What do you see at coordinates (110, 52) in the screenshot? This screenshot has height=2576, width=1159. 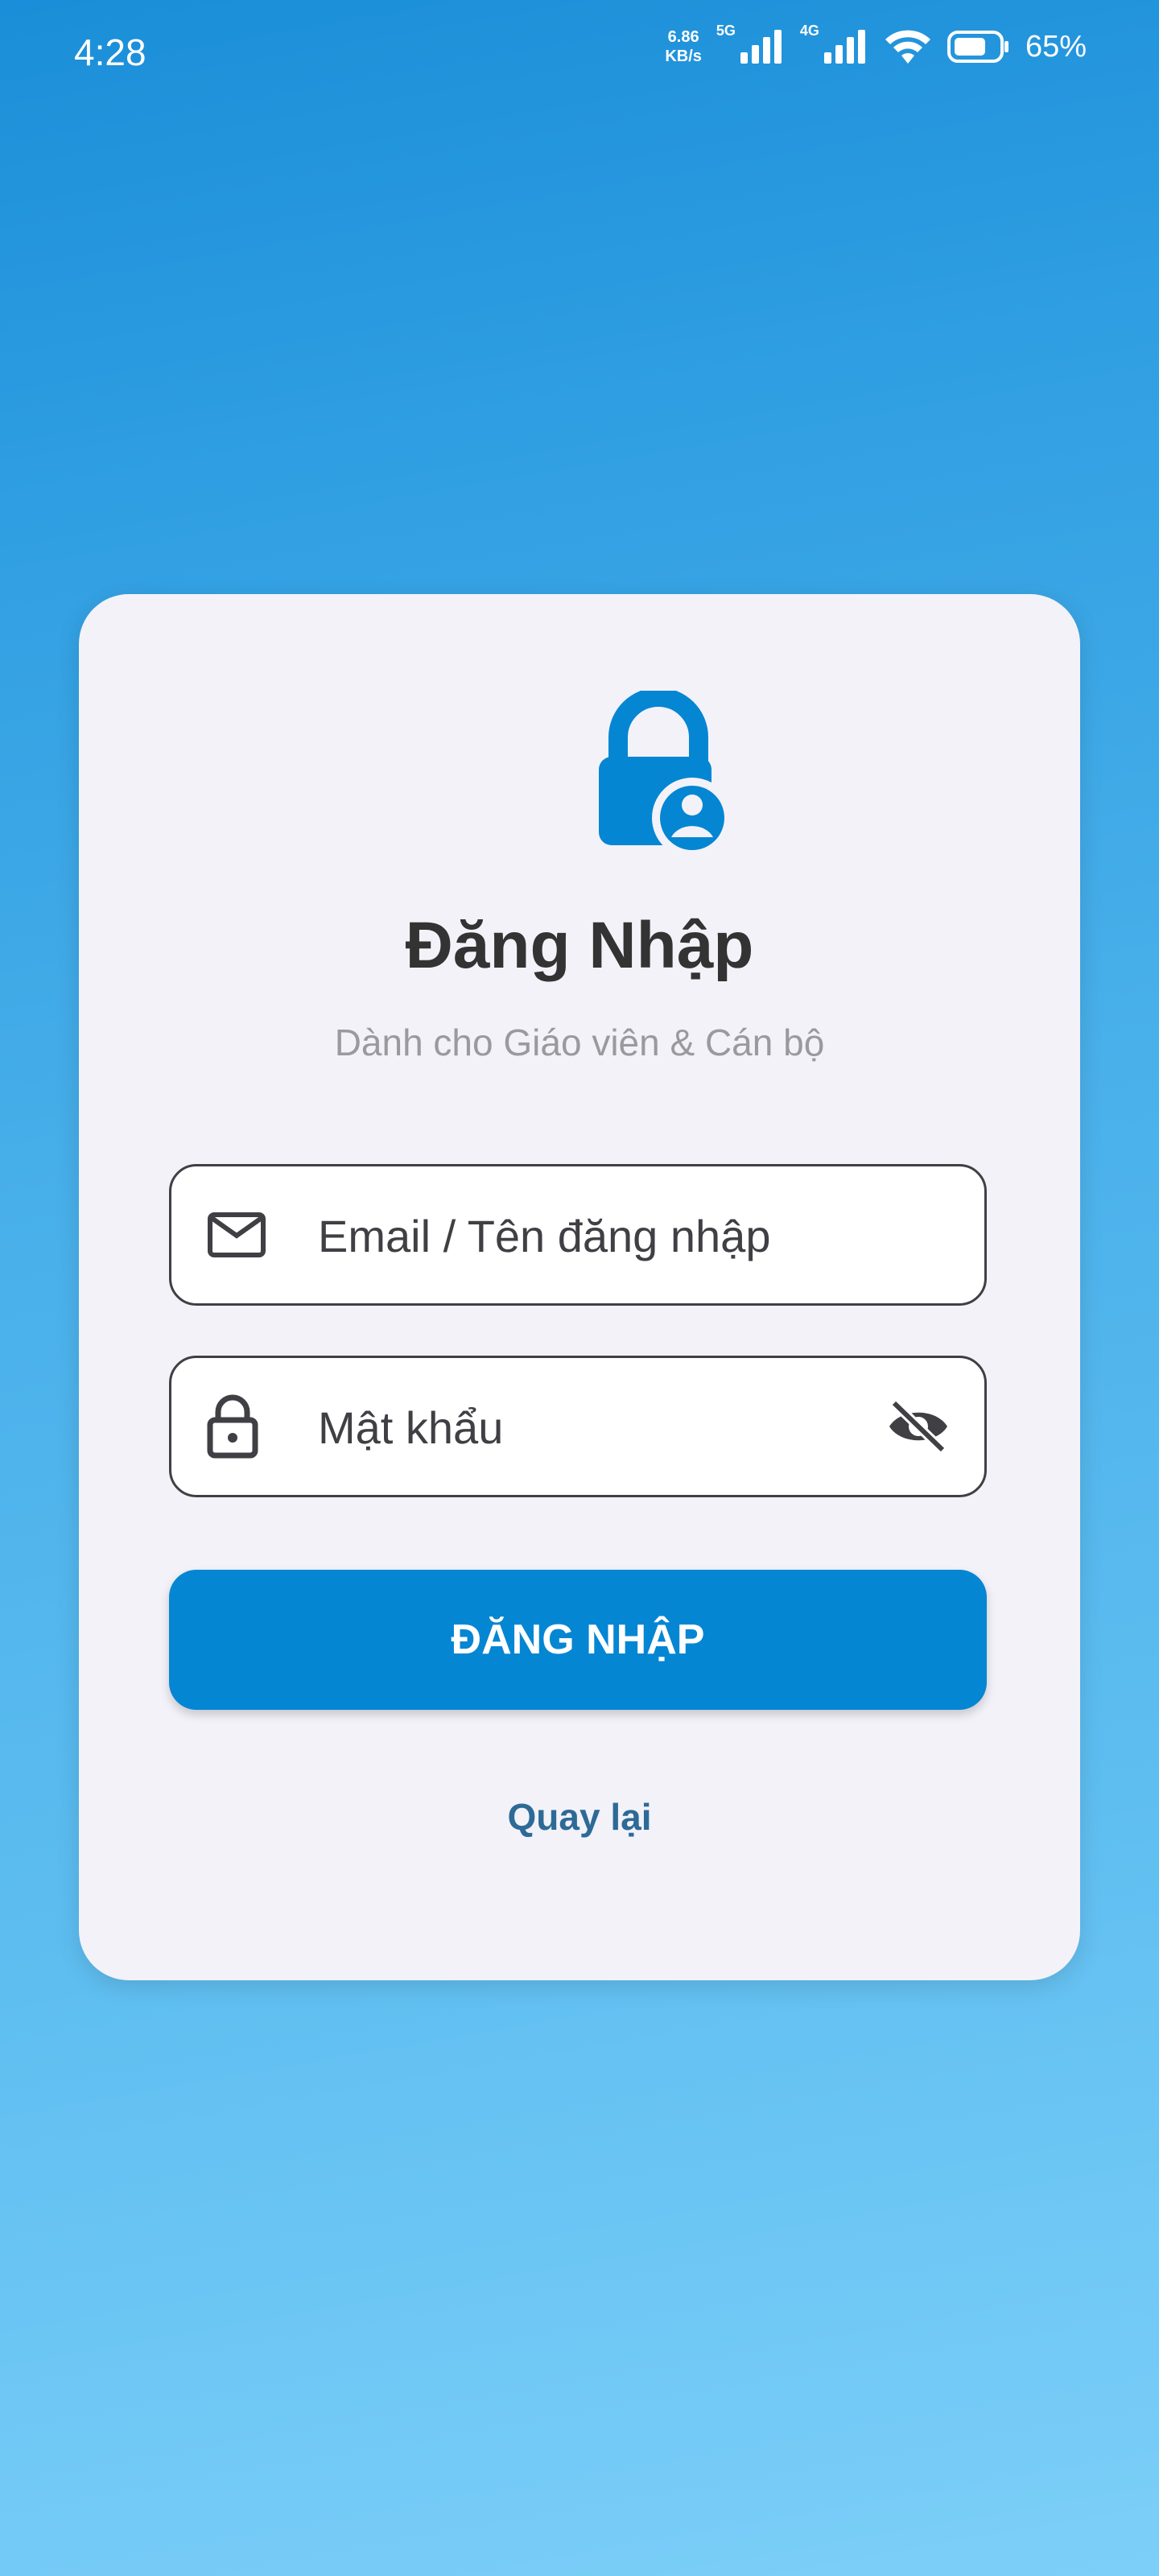 I see `status-time: 4:28` at bounding box center [110, 52].